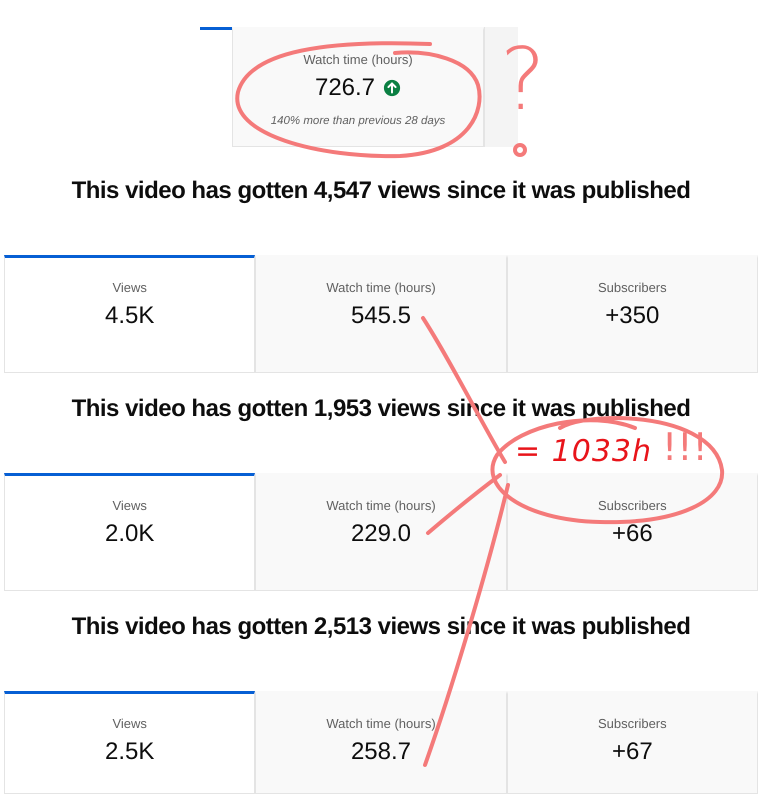 The image size is (762, 800). Describe the element at coordinates (129, 752) in the screenshot. I see `metric-value: 2.5K` at that location.